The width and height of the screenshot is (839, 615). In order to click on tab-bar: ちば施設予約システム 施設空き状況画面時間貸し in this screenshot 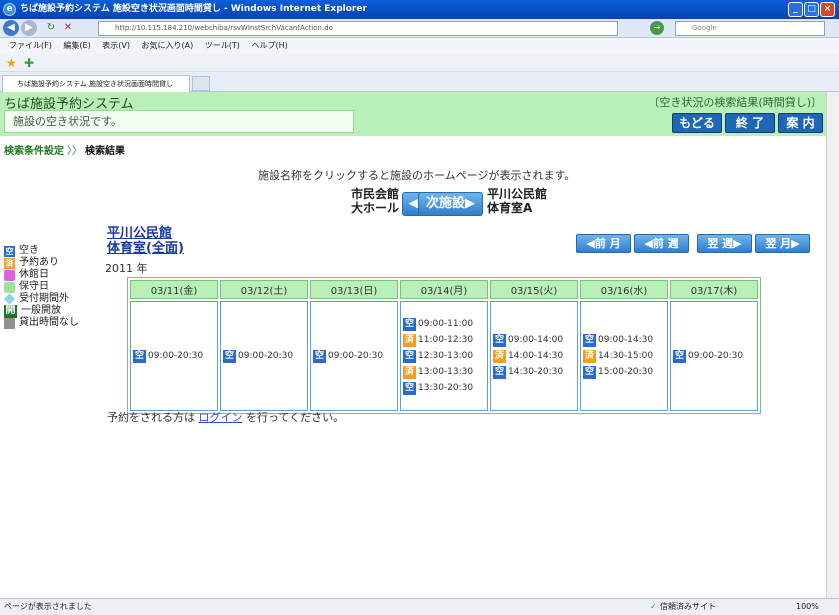, I will do `click(419, 82)`.